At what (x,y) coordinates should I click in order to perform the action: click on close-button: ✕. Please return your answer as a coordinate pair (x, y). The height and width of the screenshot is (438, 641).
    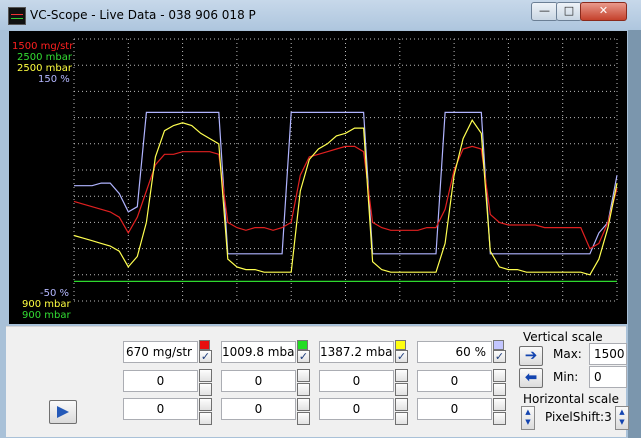
    Looking at the image, I should click on (603, 11).